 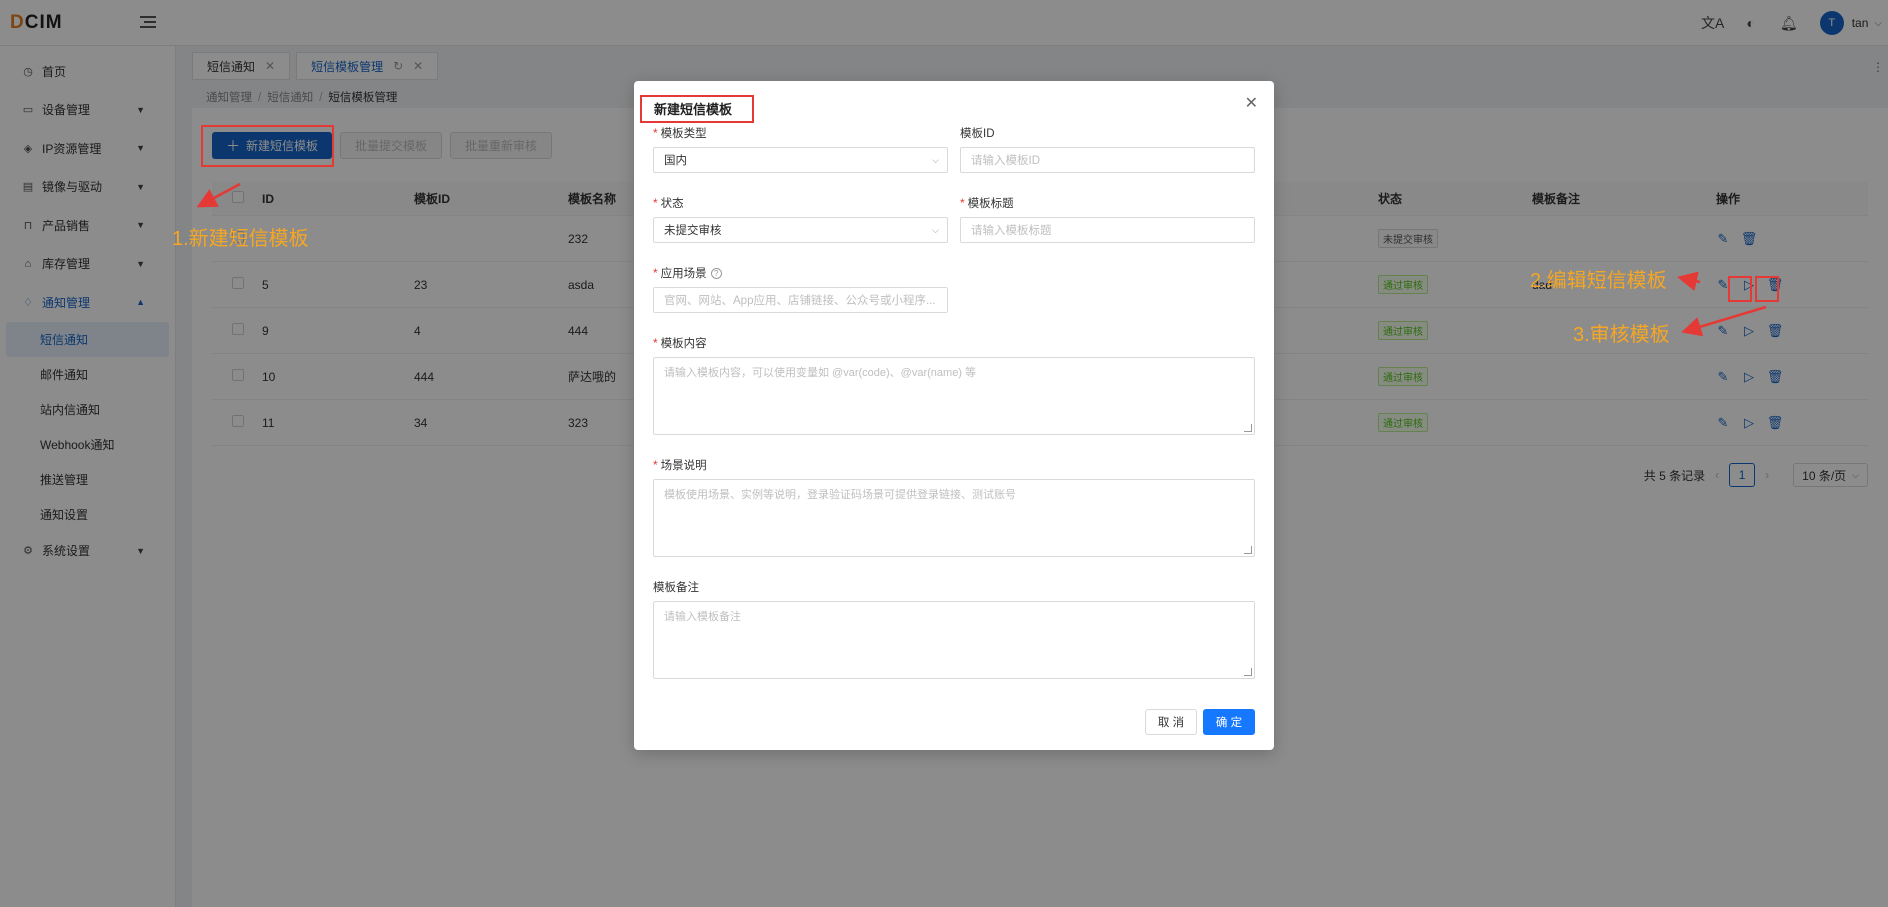 I want to click on highlight-box-create, so click(x=267, y=146).